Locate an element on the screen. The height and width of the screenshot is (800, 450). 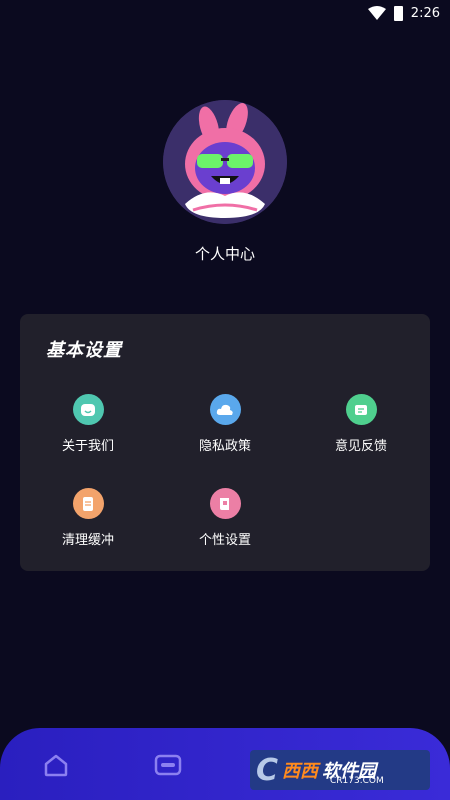
document-icon is located at coordinates (88, 503).